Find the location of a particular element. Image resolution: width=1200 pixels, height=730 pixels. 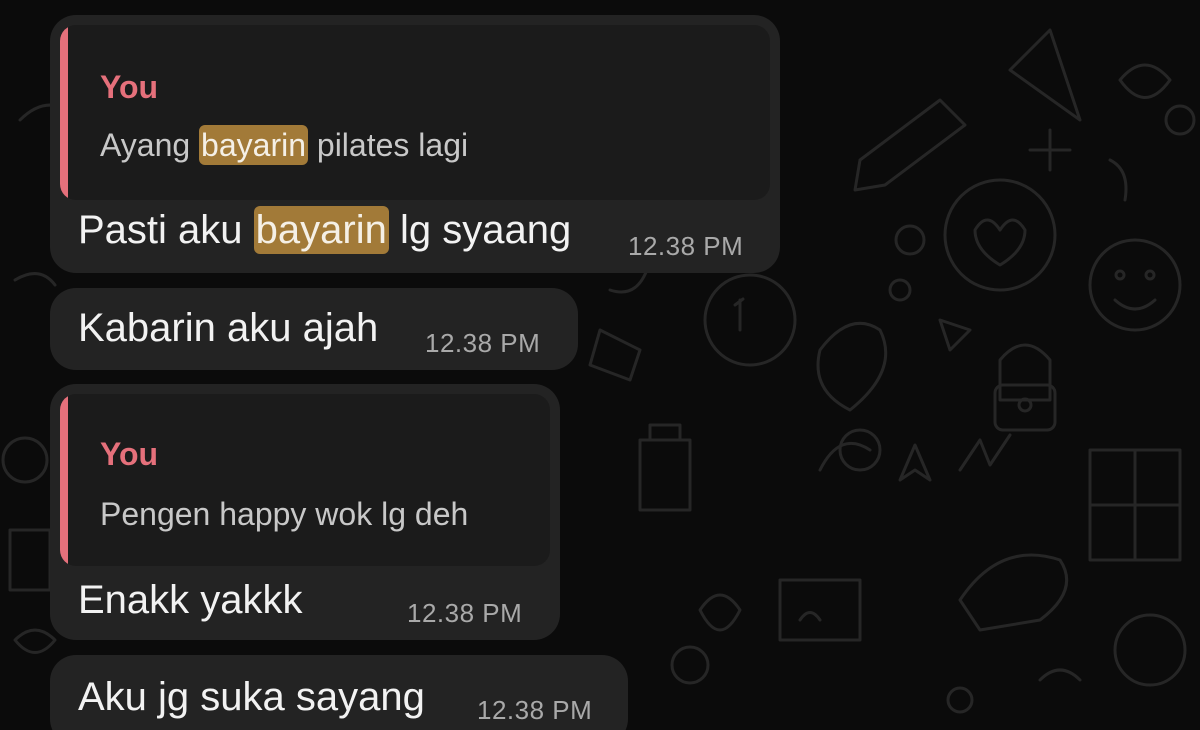

quoted-reply: You Pengen happy wok lg deh is located at coordinates (305, 480).